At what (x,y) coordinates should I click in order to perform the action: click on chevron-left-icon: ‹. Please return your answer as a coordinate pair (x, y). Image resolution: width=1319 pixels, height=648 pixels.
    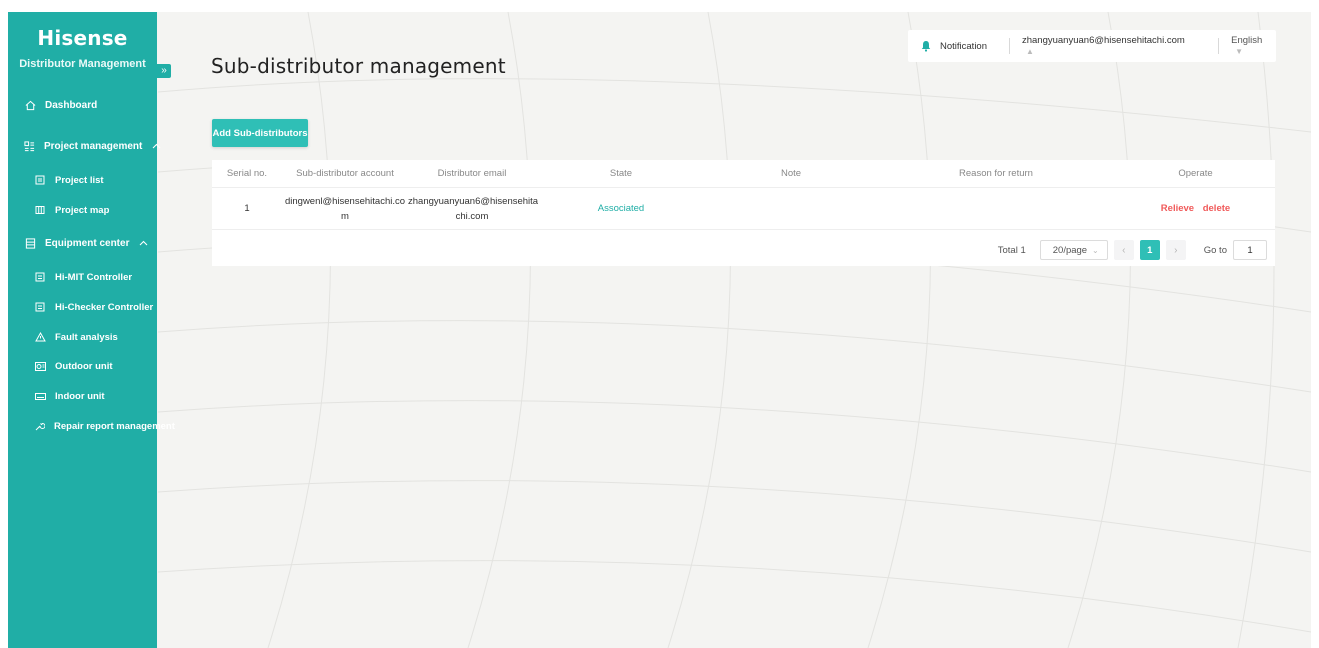
    Looking at the image, I should click on (1124, 250).